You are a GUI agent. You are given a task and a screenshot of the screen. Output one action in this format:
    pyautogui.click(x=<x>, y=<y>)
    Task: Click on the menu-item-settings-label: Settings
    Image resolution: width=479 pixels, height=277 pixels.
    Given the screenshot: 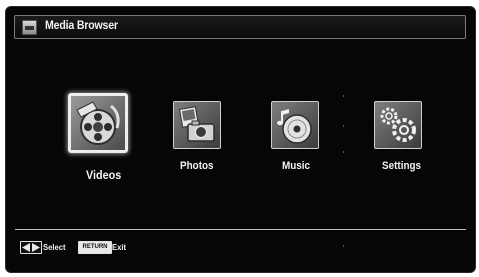 What is the action you would take?
    pyautogui.click(x=402, y=166)
    